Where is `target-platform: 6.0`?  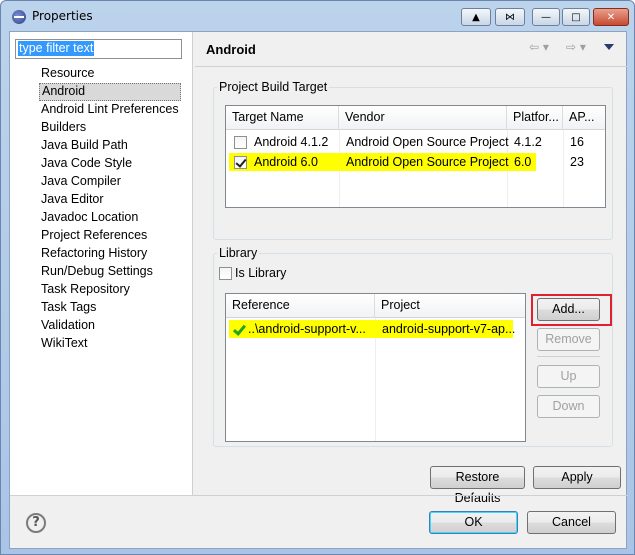 target-platform: 6.0 is located at coordinates (523, 162).